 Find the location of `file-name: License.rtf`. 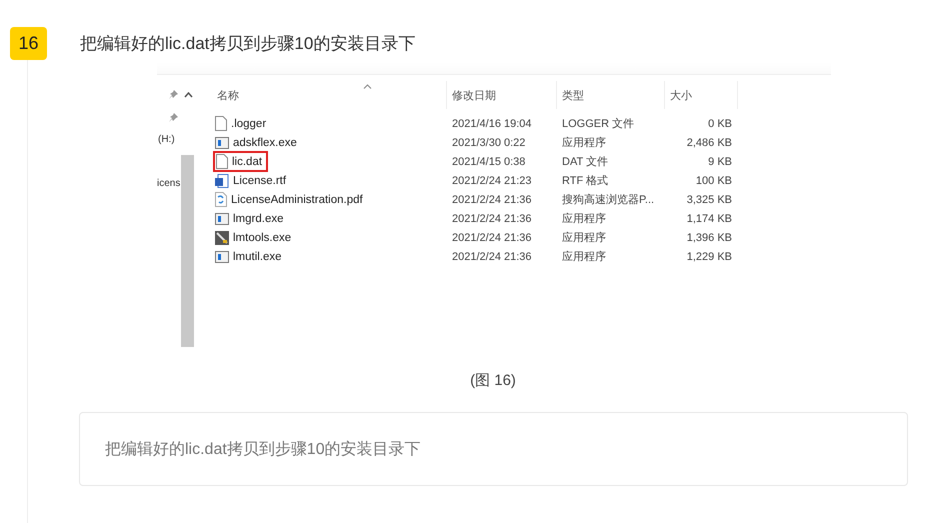

file-name: License.rtf is located at coordinates (331, 181).